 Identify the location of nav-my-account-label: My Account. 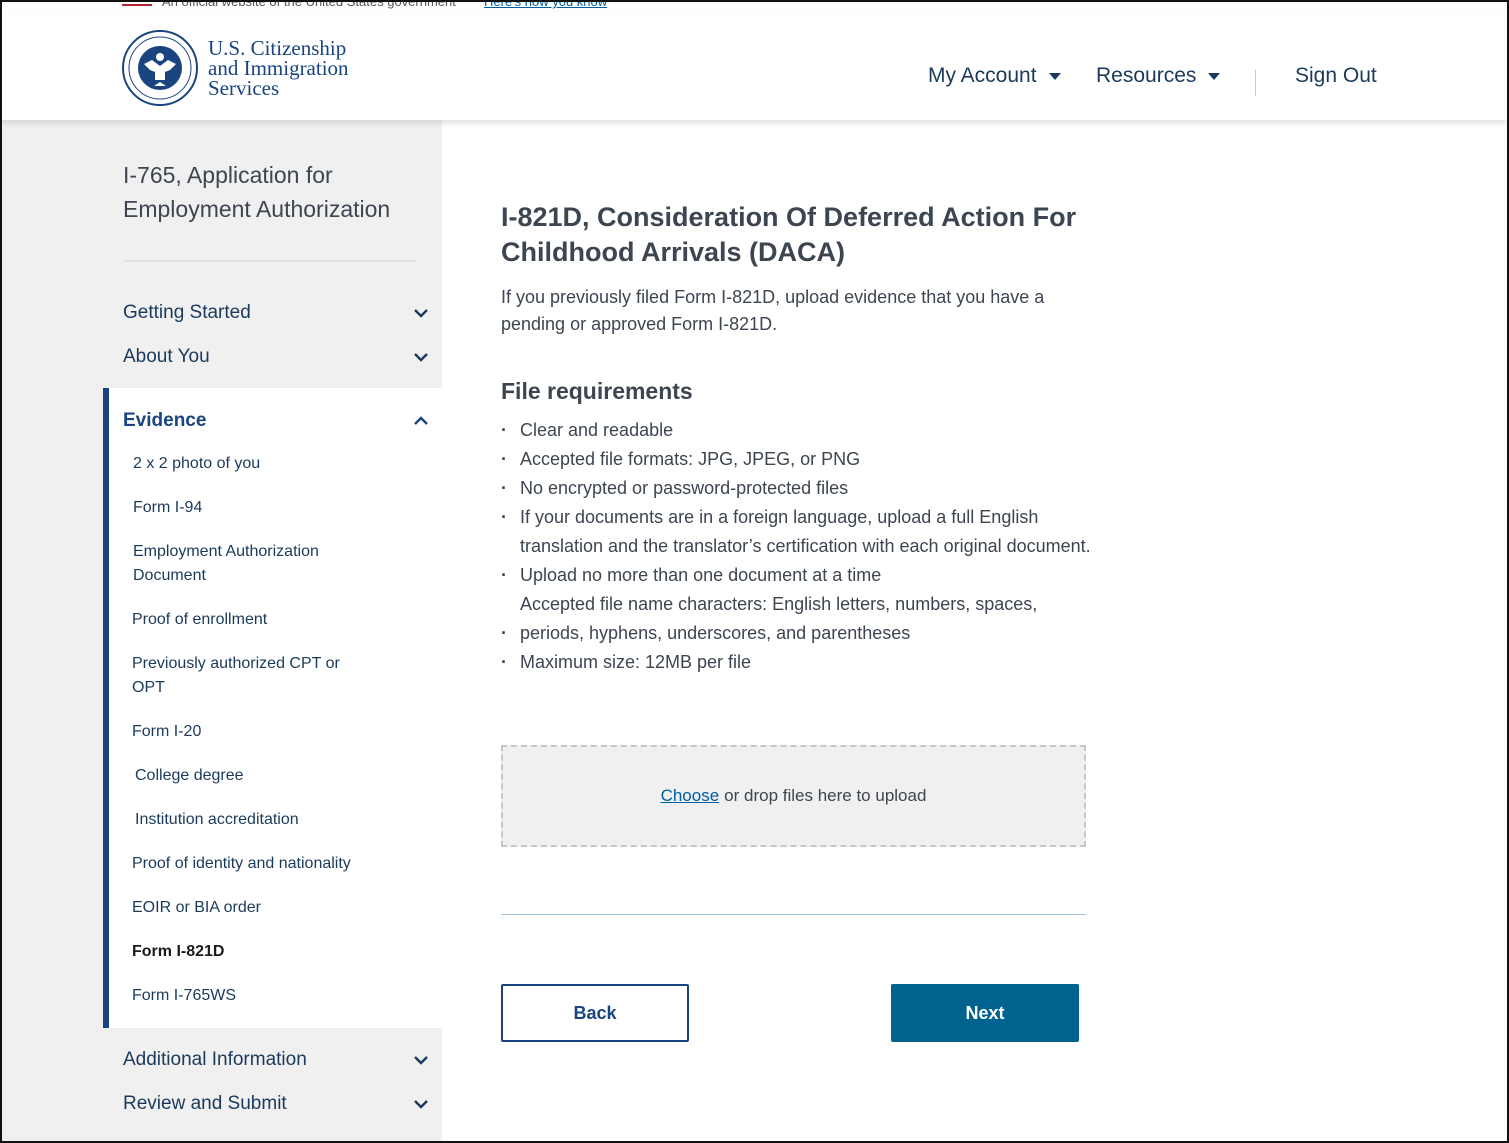
(982, 75).